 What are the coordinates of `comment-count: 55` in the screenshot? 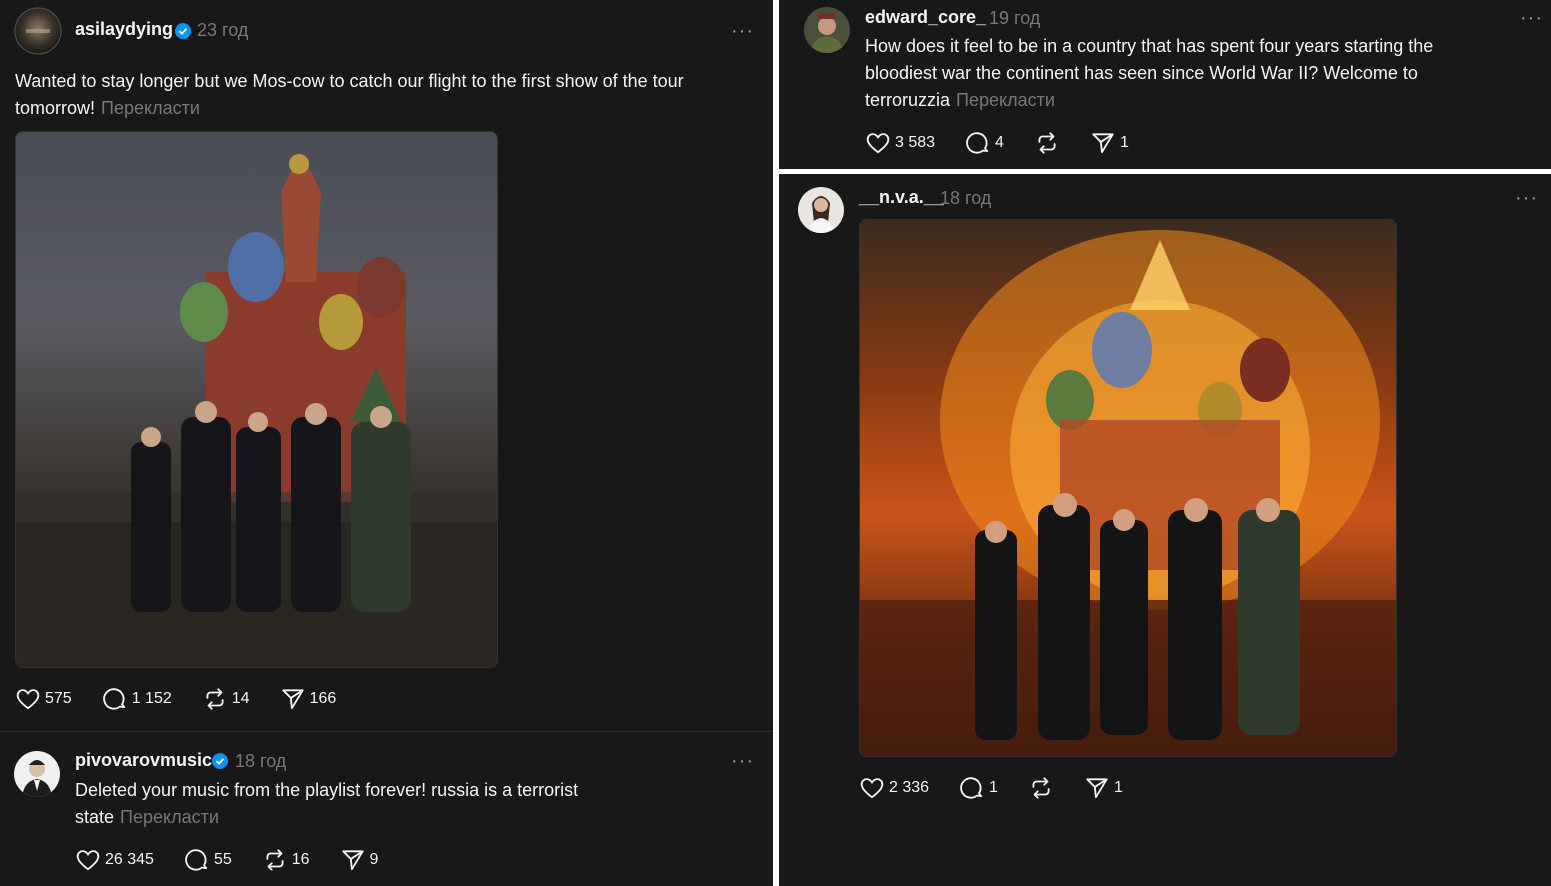 It's located at (222, 859).